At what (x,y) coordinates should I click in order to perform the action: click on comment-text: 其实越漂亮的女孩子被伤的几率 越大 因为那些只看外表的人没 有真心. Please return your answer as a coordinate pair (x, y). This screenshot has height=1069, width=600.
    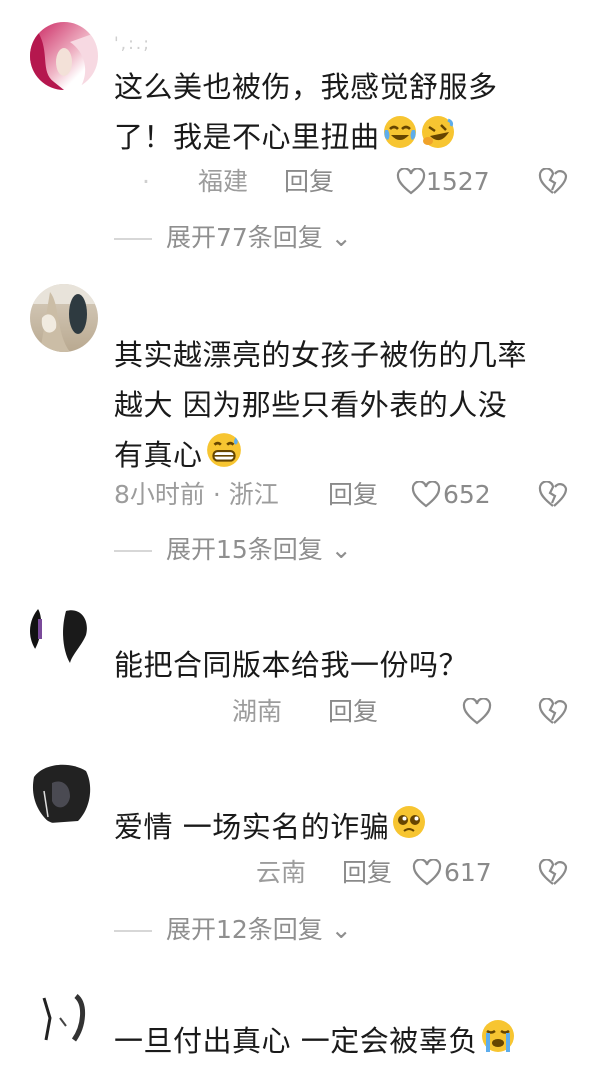
    Looking at the image, I should click on (344, 407).